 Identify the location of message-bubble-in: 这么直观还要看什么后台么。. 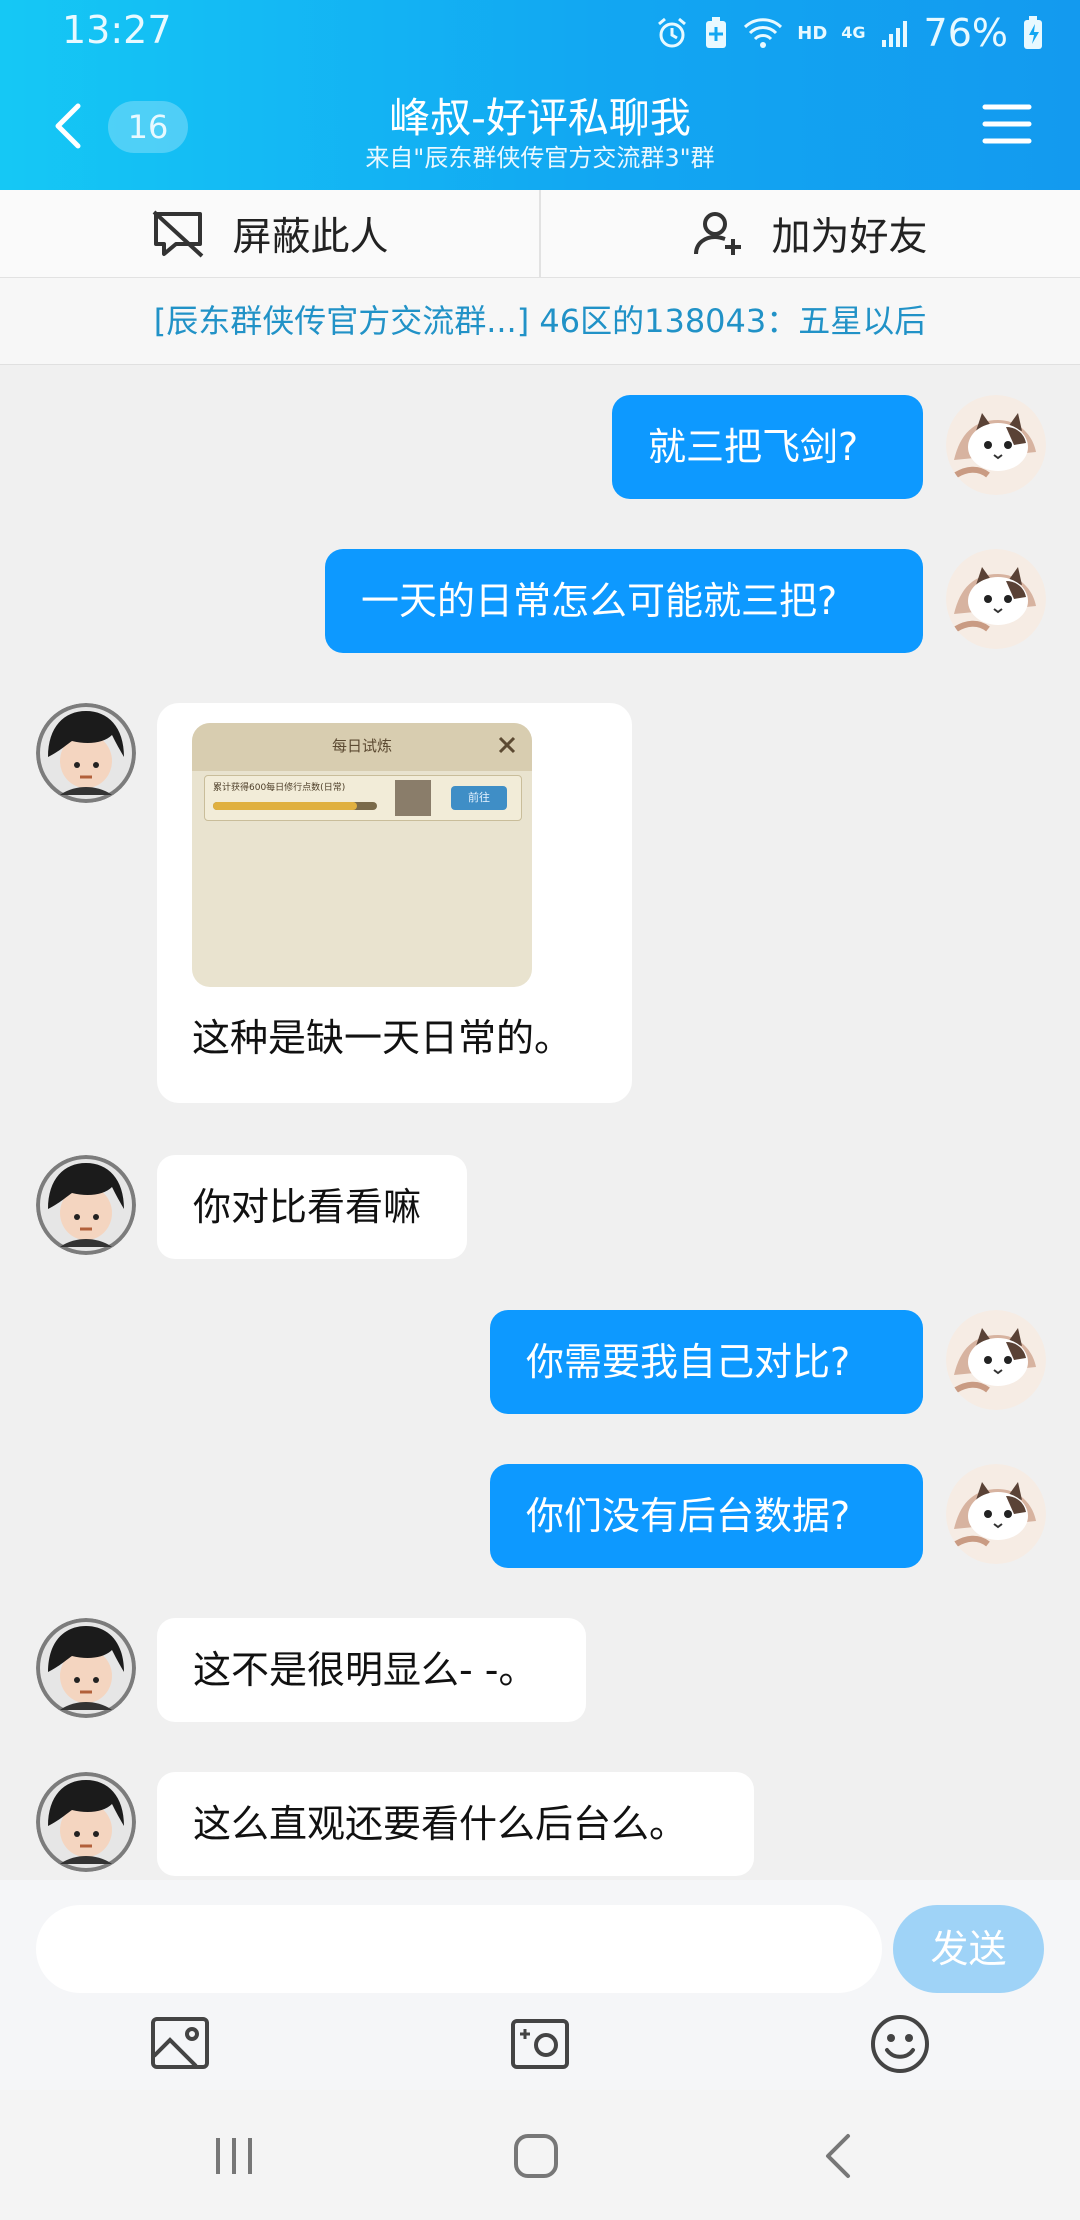
(455, 1824).